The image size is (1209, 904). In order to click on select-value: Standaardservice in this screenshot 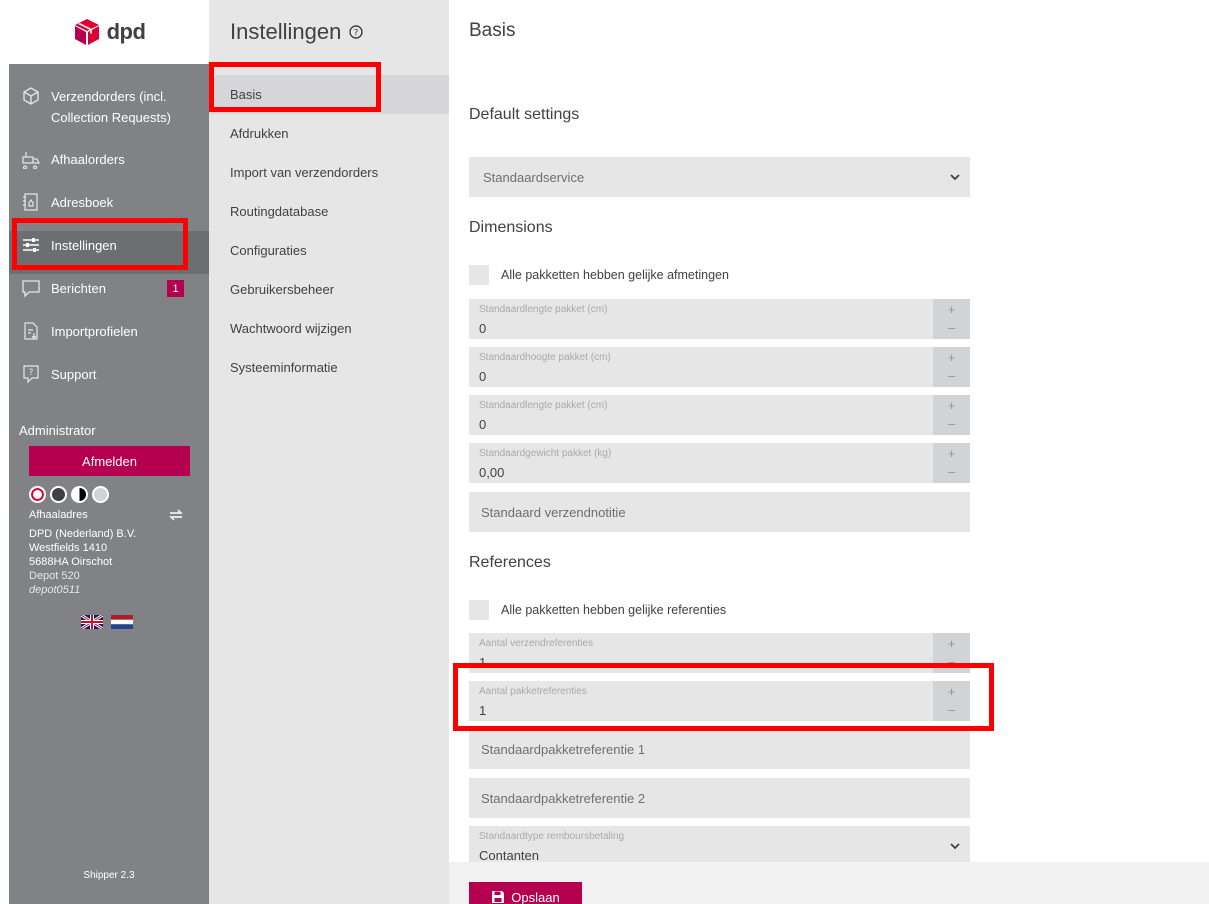, I will do `click(534, 177)`.